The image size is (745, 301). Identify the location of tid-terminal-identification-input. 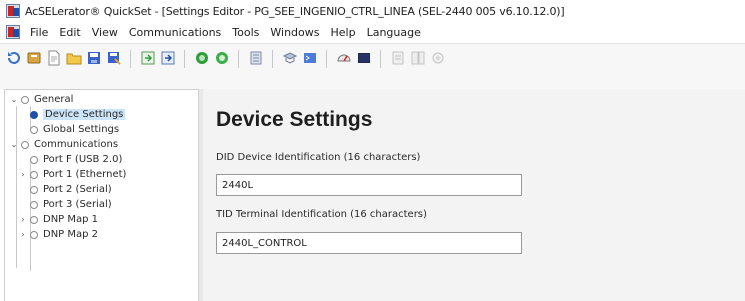
(369, 243).